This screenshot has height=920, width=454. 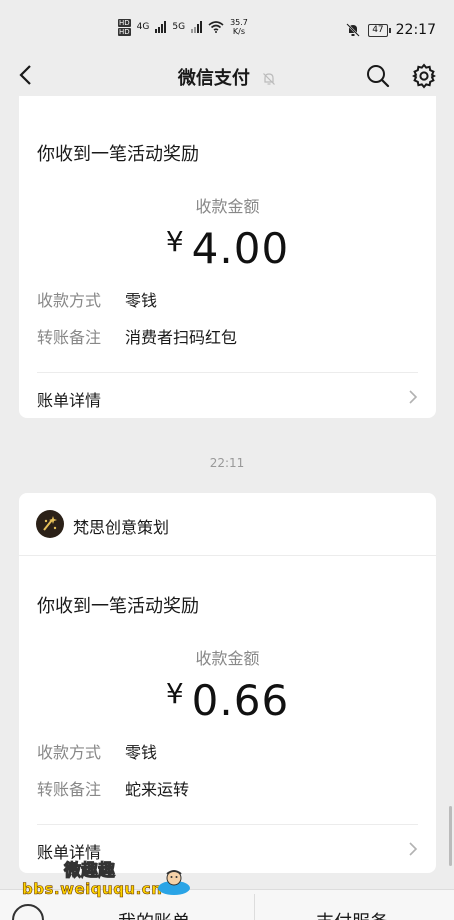 What do you see at coordinates (90, 871) in the screenshot?
I see `watermark-title: 微趣趣` at bounding box center [90, 871].